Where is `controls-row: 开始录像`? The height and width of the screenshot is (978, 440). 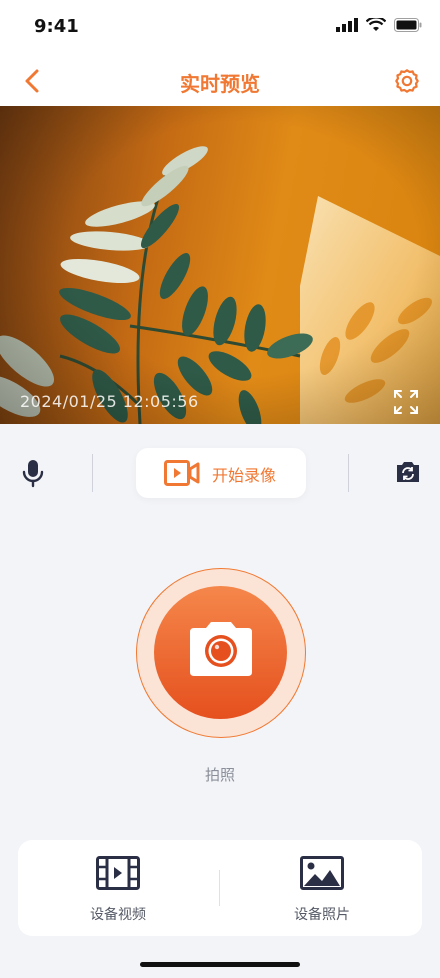 controls-row: 开始录像 is located at coordinates (220, 474).